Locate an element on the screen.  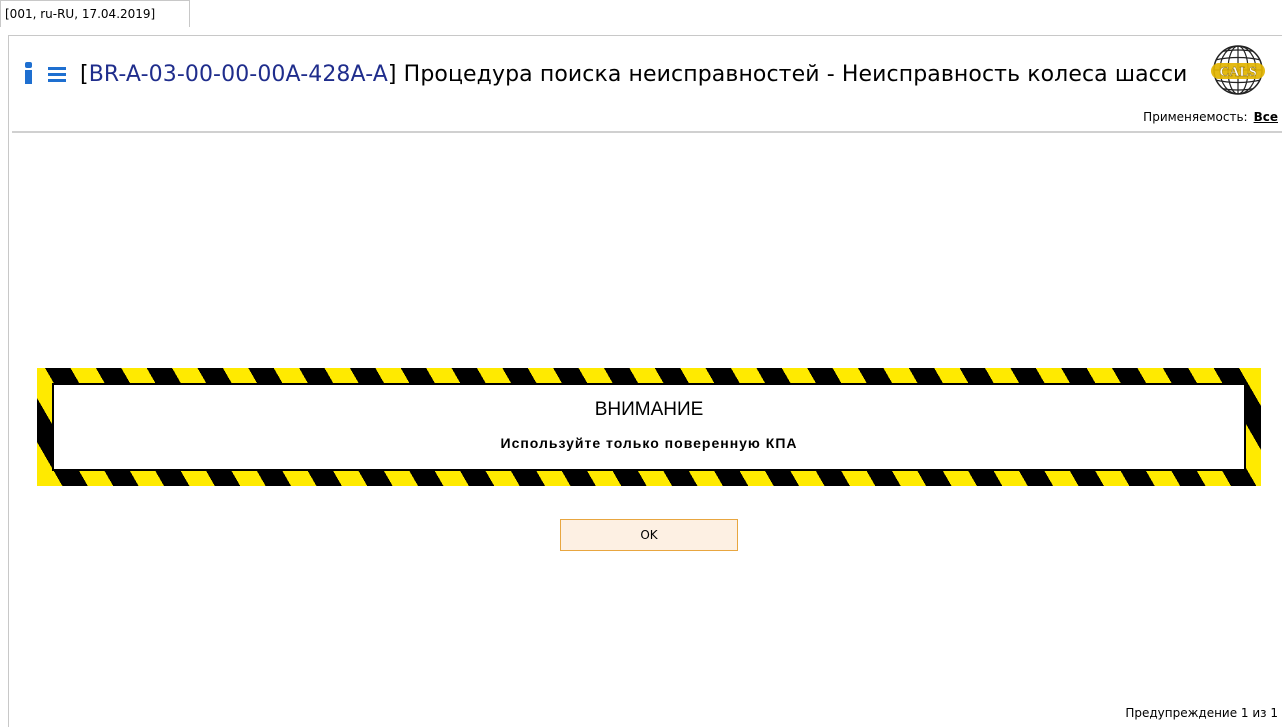
warning-title: ВНИМАНИЕ is located at coordinates (649, 409).